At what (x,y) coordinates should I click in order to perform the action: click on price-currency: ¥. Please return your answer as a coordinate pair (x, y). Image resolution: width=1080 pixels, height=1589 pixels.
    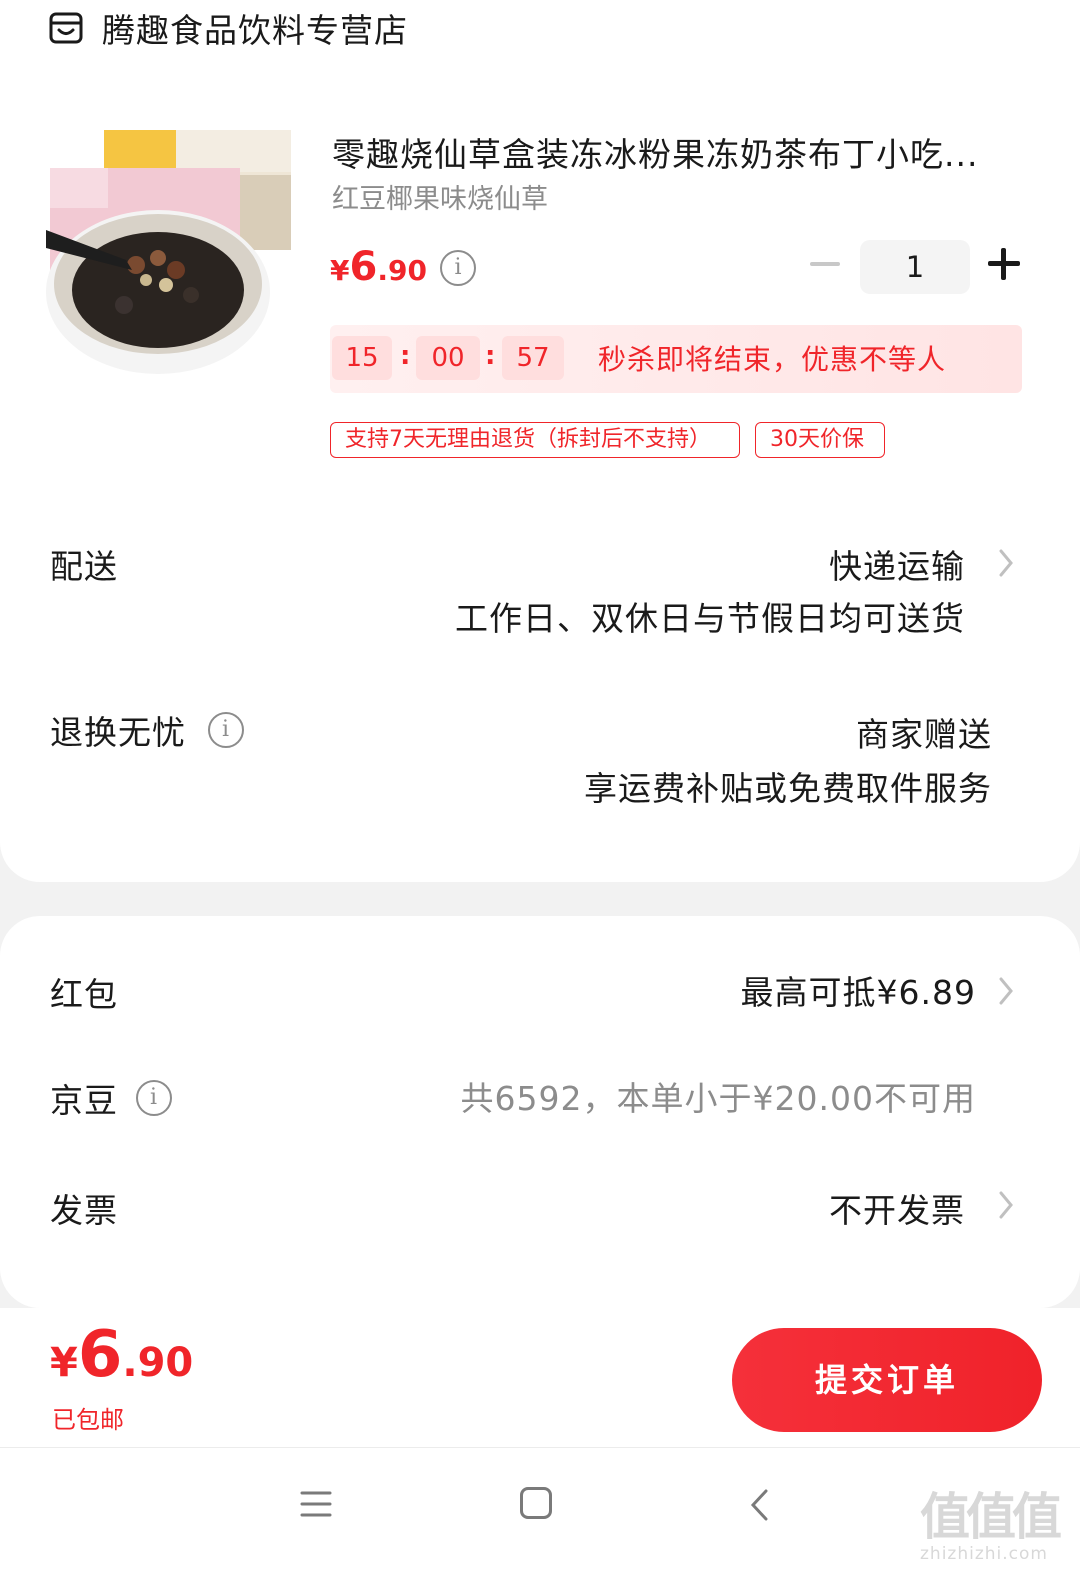
    Looking at the image, I should click on (340, 270).